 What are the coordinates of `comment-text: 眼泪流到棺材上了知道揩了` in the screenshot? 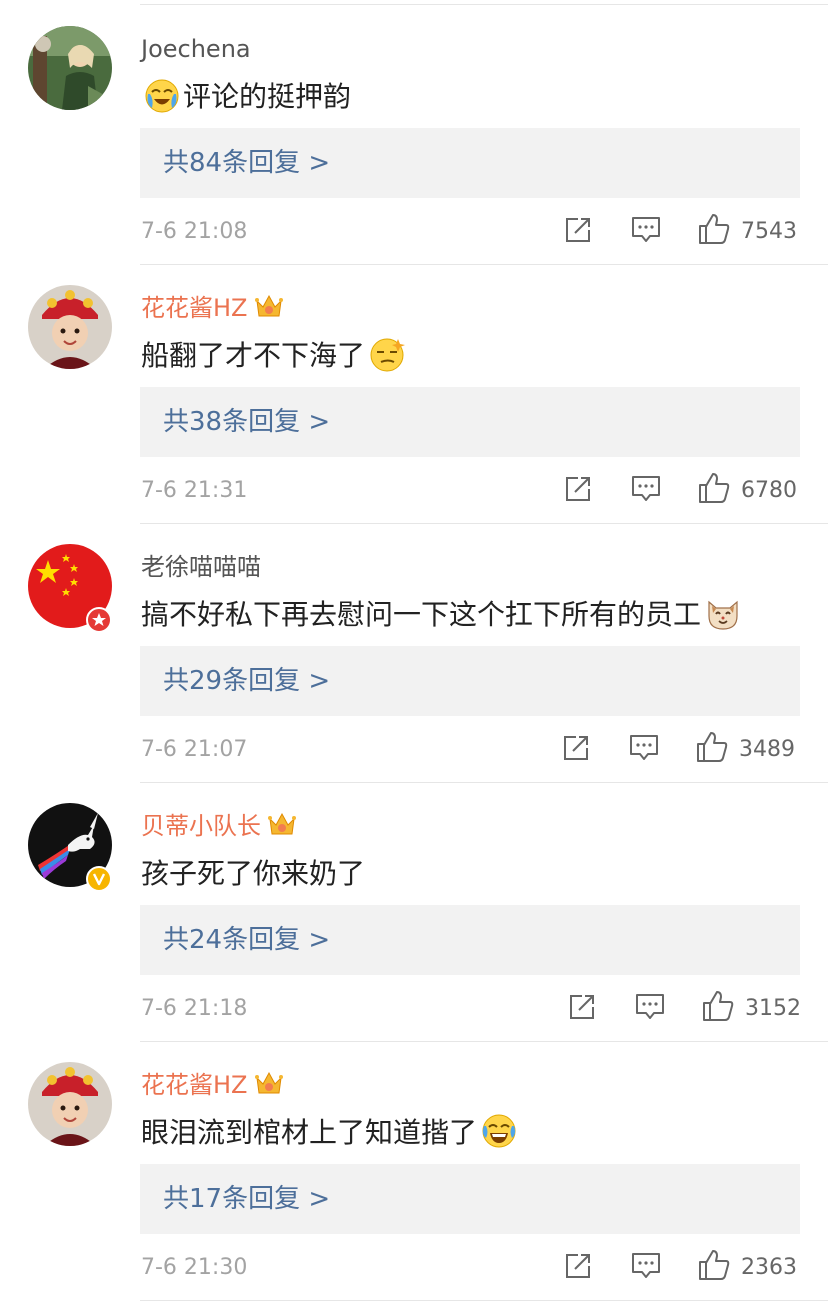 It's located at (331, 1137).